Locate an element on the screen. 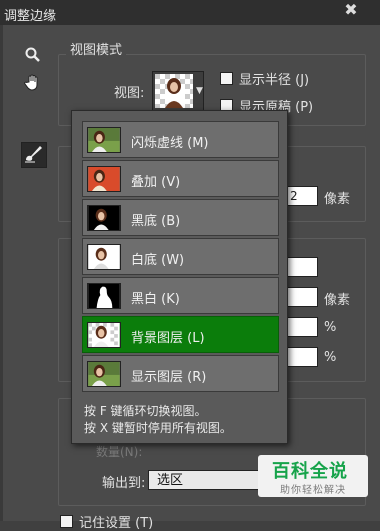 The image size is (380, 531). view-mode-title: 视图模式 is located at coordinates (96, 48).